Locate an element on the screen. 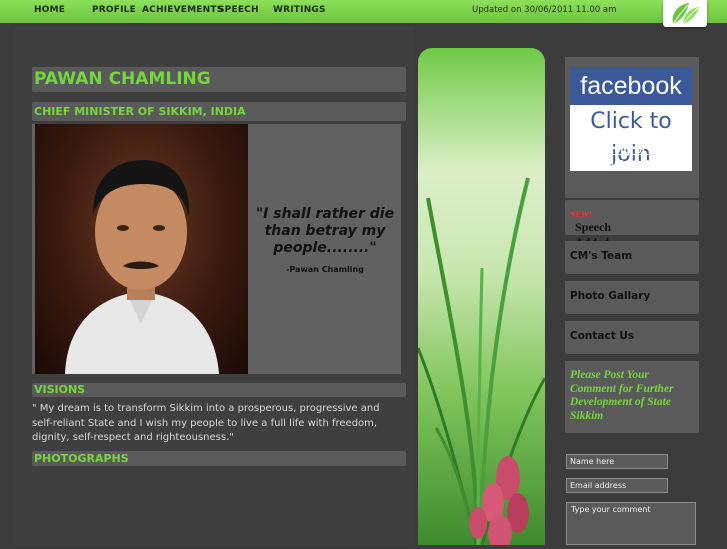 Image resolution: width=727 pixels, height=549 pixels. portrait-photo is located at coordinates (141, 249).